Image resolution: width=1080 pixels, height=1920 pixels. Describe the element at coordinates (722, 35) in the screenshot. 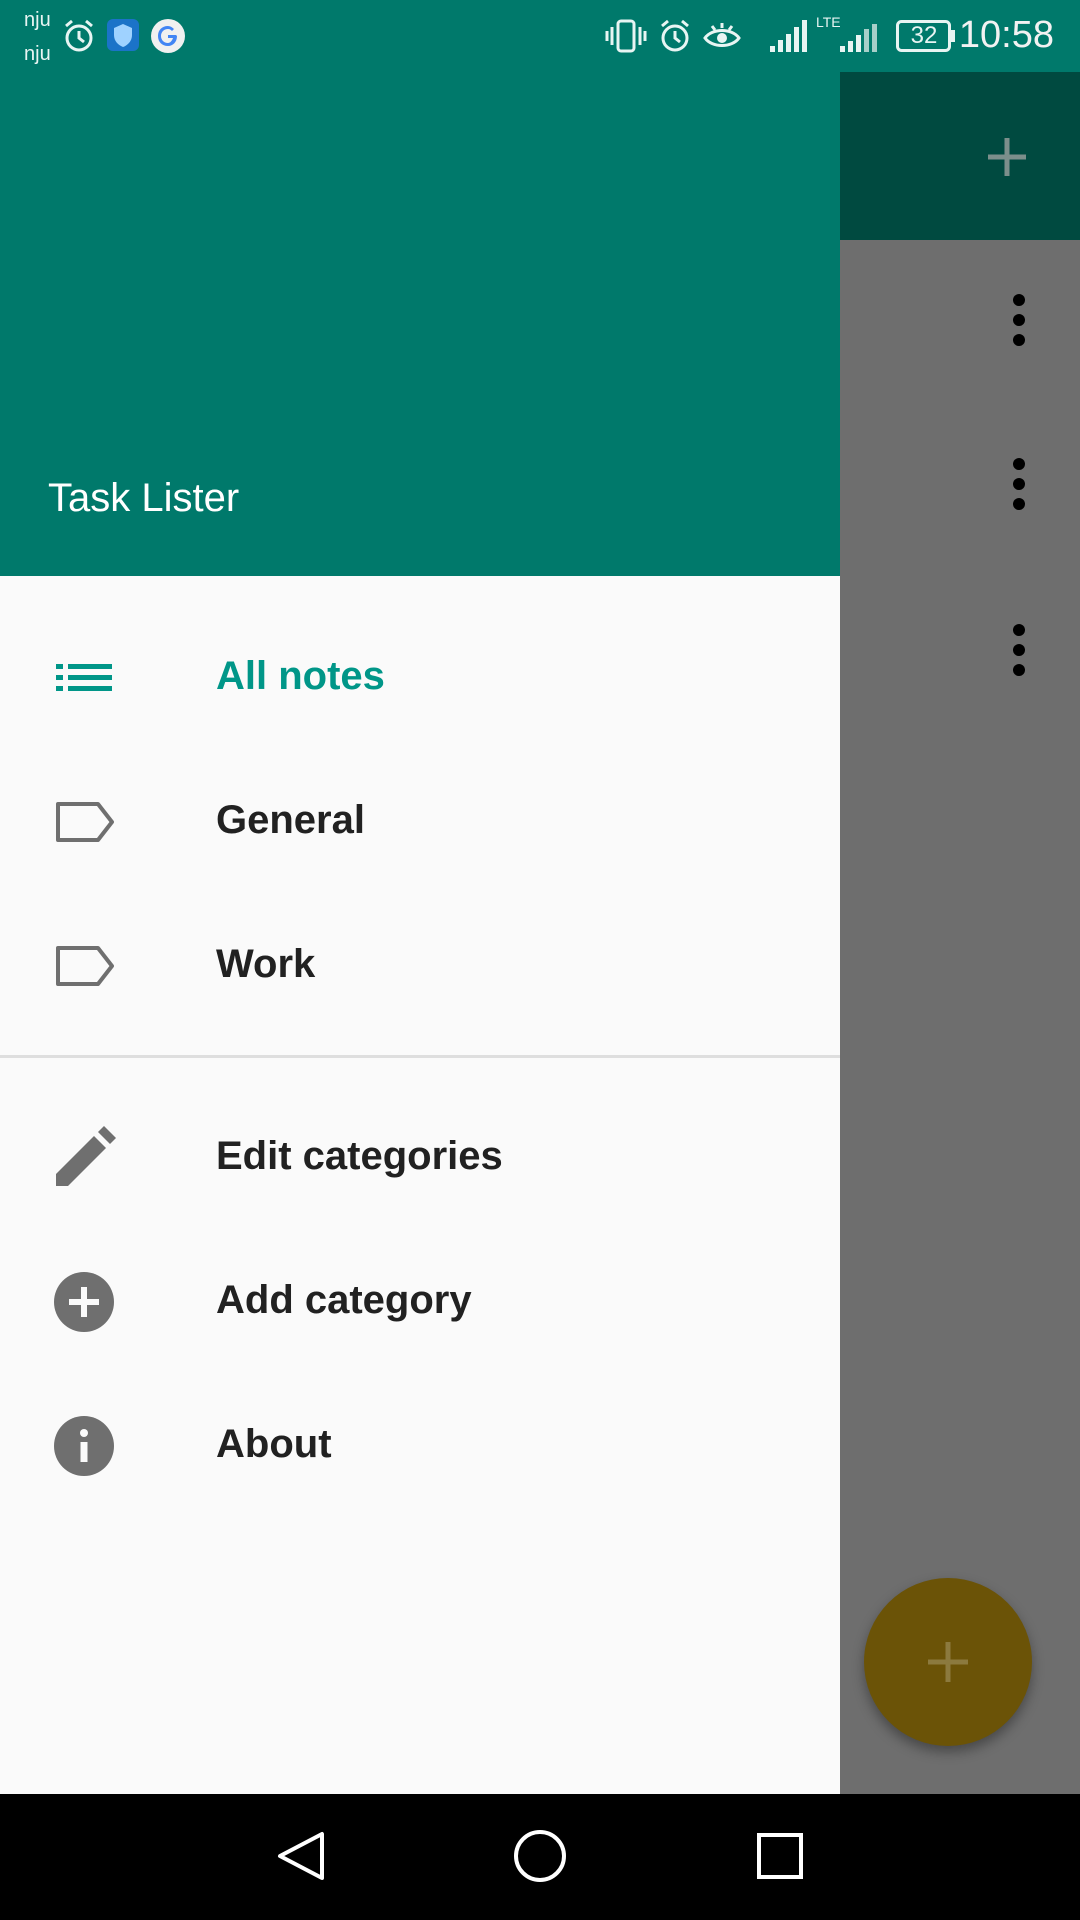

I see `eye-icon` at that location.